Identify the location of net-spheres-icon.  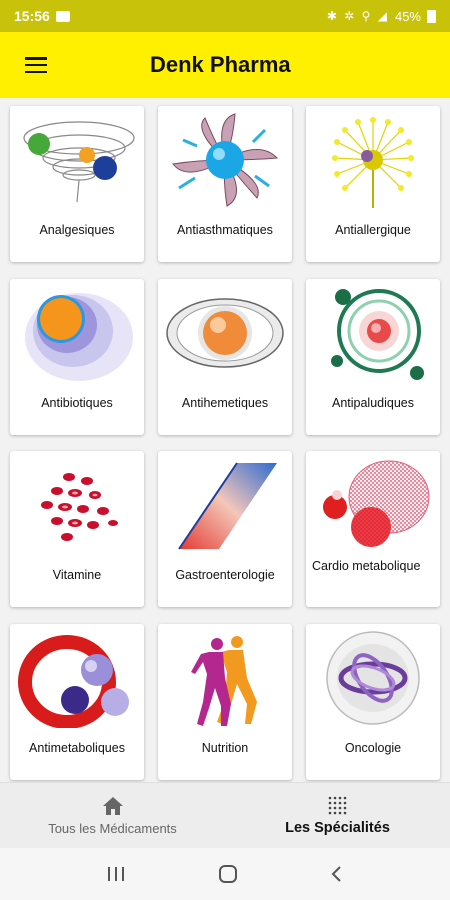
(376, 503).